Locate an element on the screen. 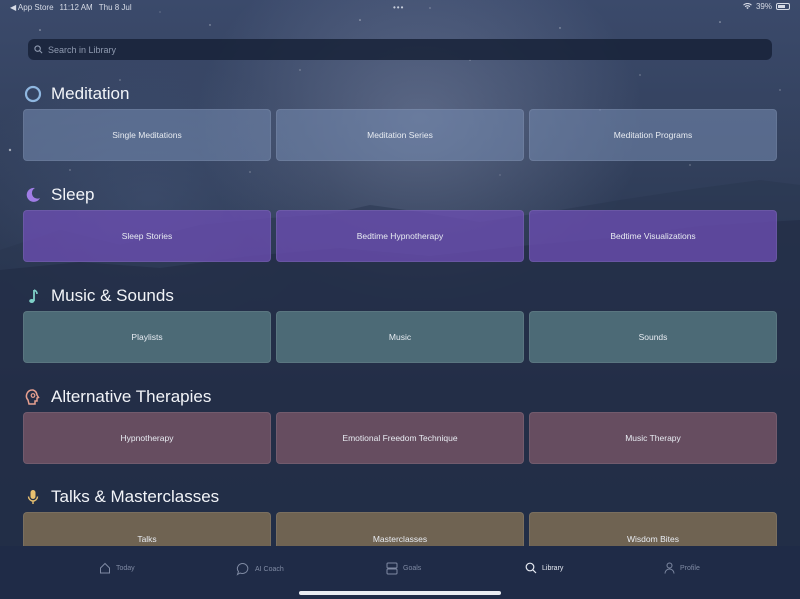  status-bar: ◀ App Store 11:12 AM Thu 8 Jul ••• 39% is located at coordinates (400, 7).